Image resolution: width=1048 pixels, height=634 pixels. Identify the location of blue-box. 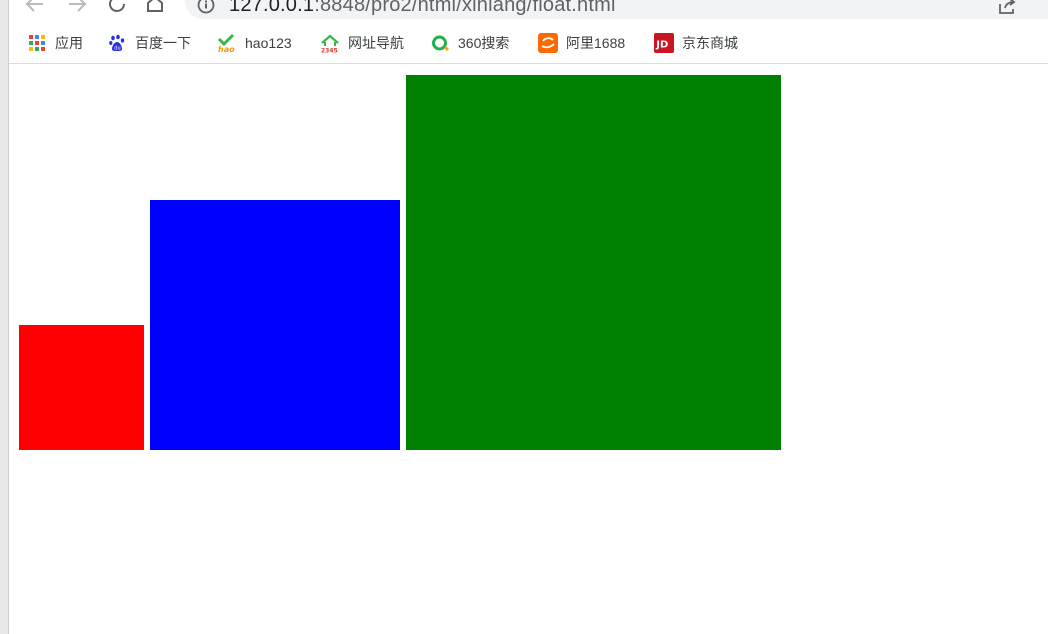
(275, 325).